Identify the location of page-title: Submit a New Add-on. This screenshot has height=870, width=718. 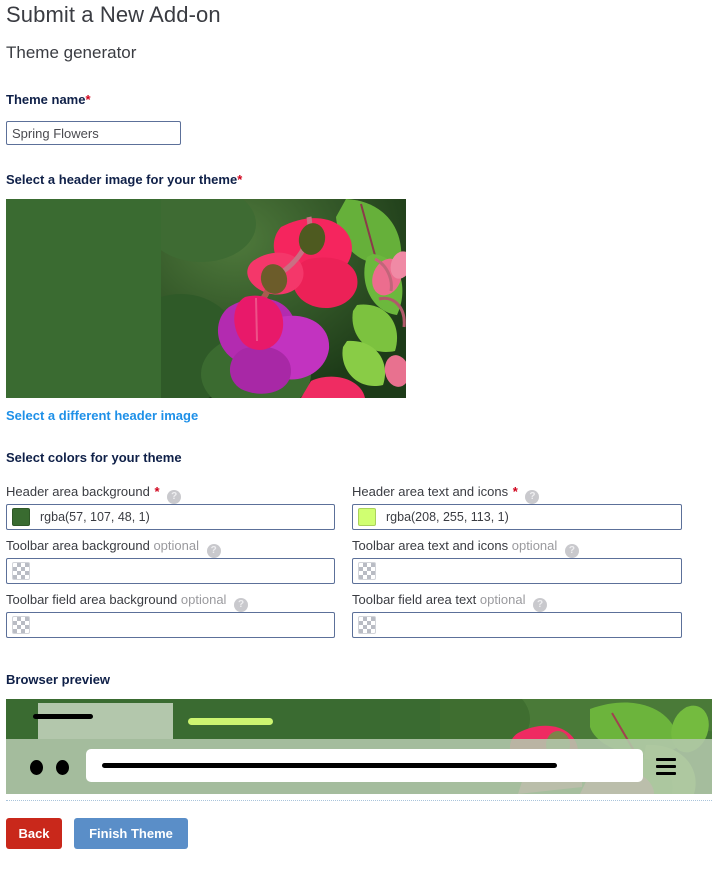
(113, 14).